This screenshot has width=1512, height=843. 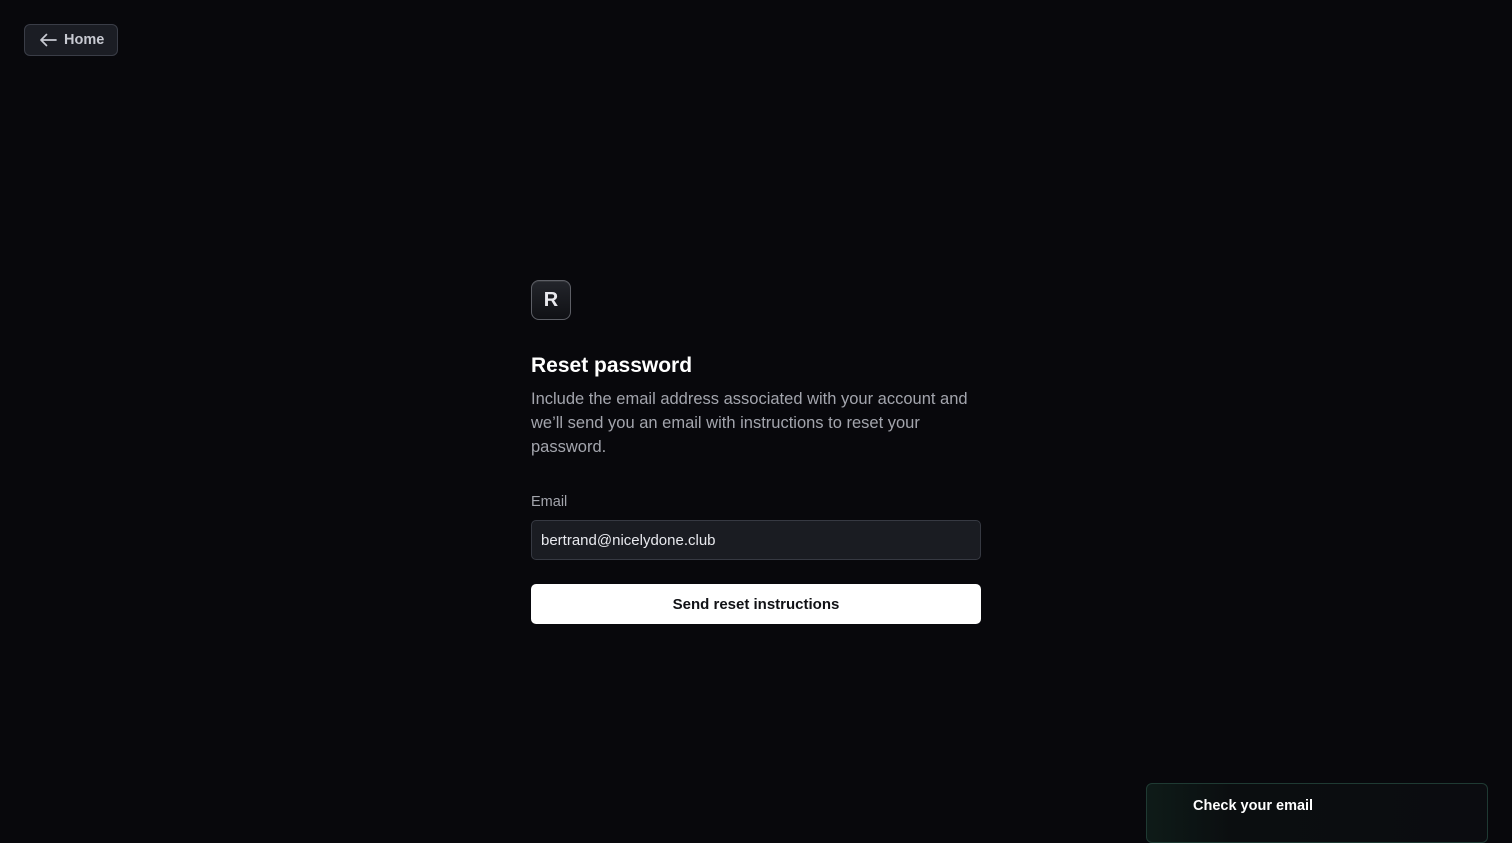 I want to click on toast-title: Check your email, so click(x=1253, y=806).